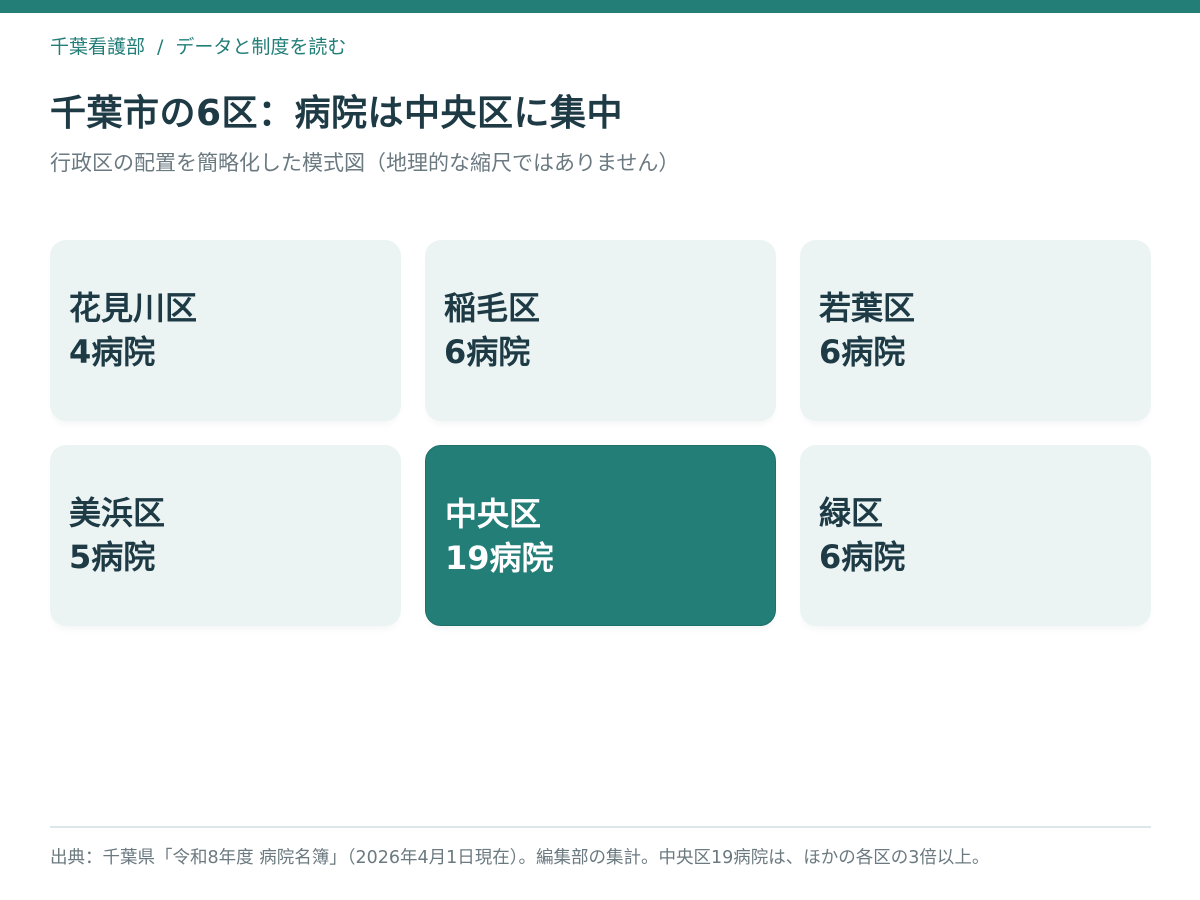 This screenshot has height=900, width=1200. I want to click on ward-hospital-count: 5病院, so click(112, 557).